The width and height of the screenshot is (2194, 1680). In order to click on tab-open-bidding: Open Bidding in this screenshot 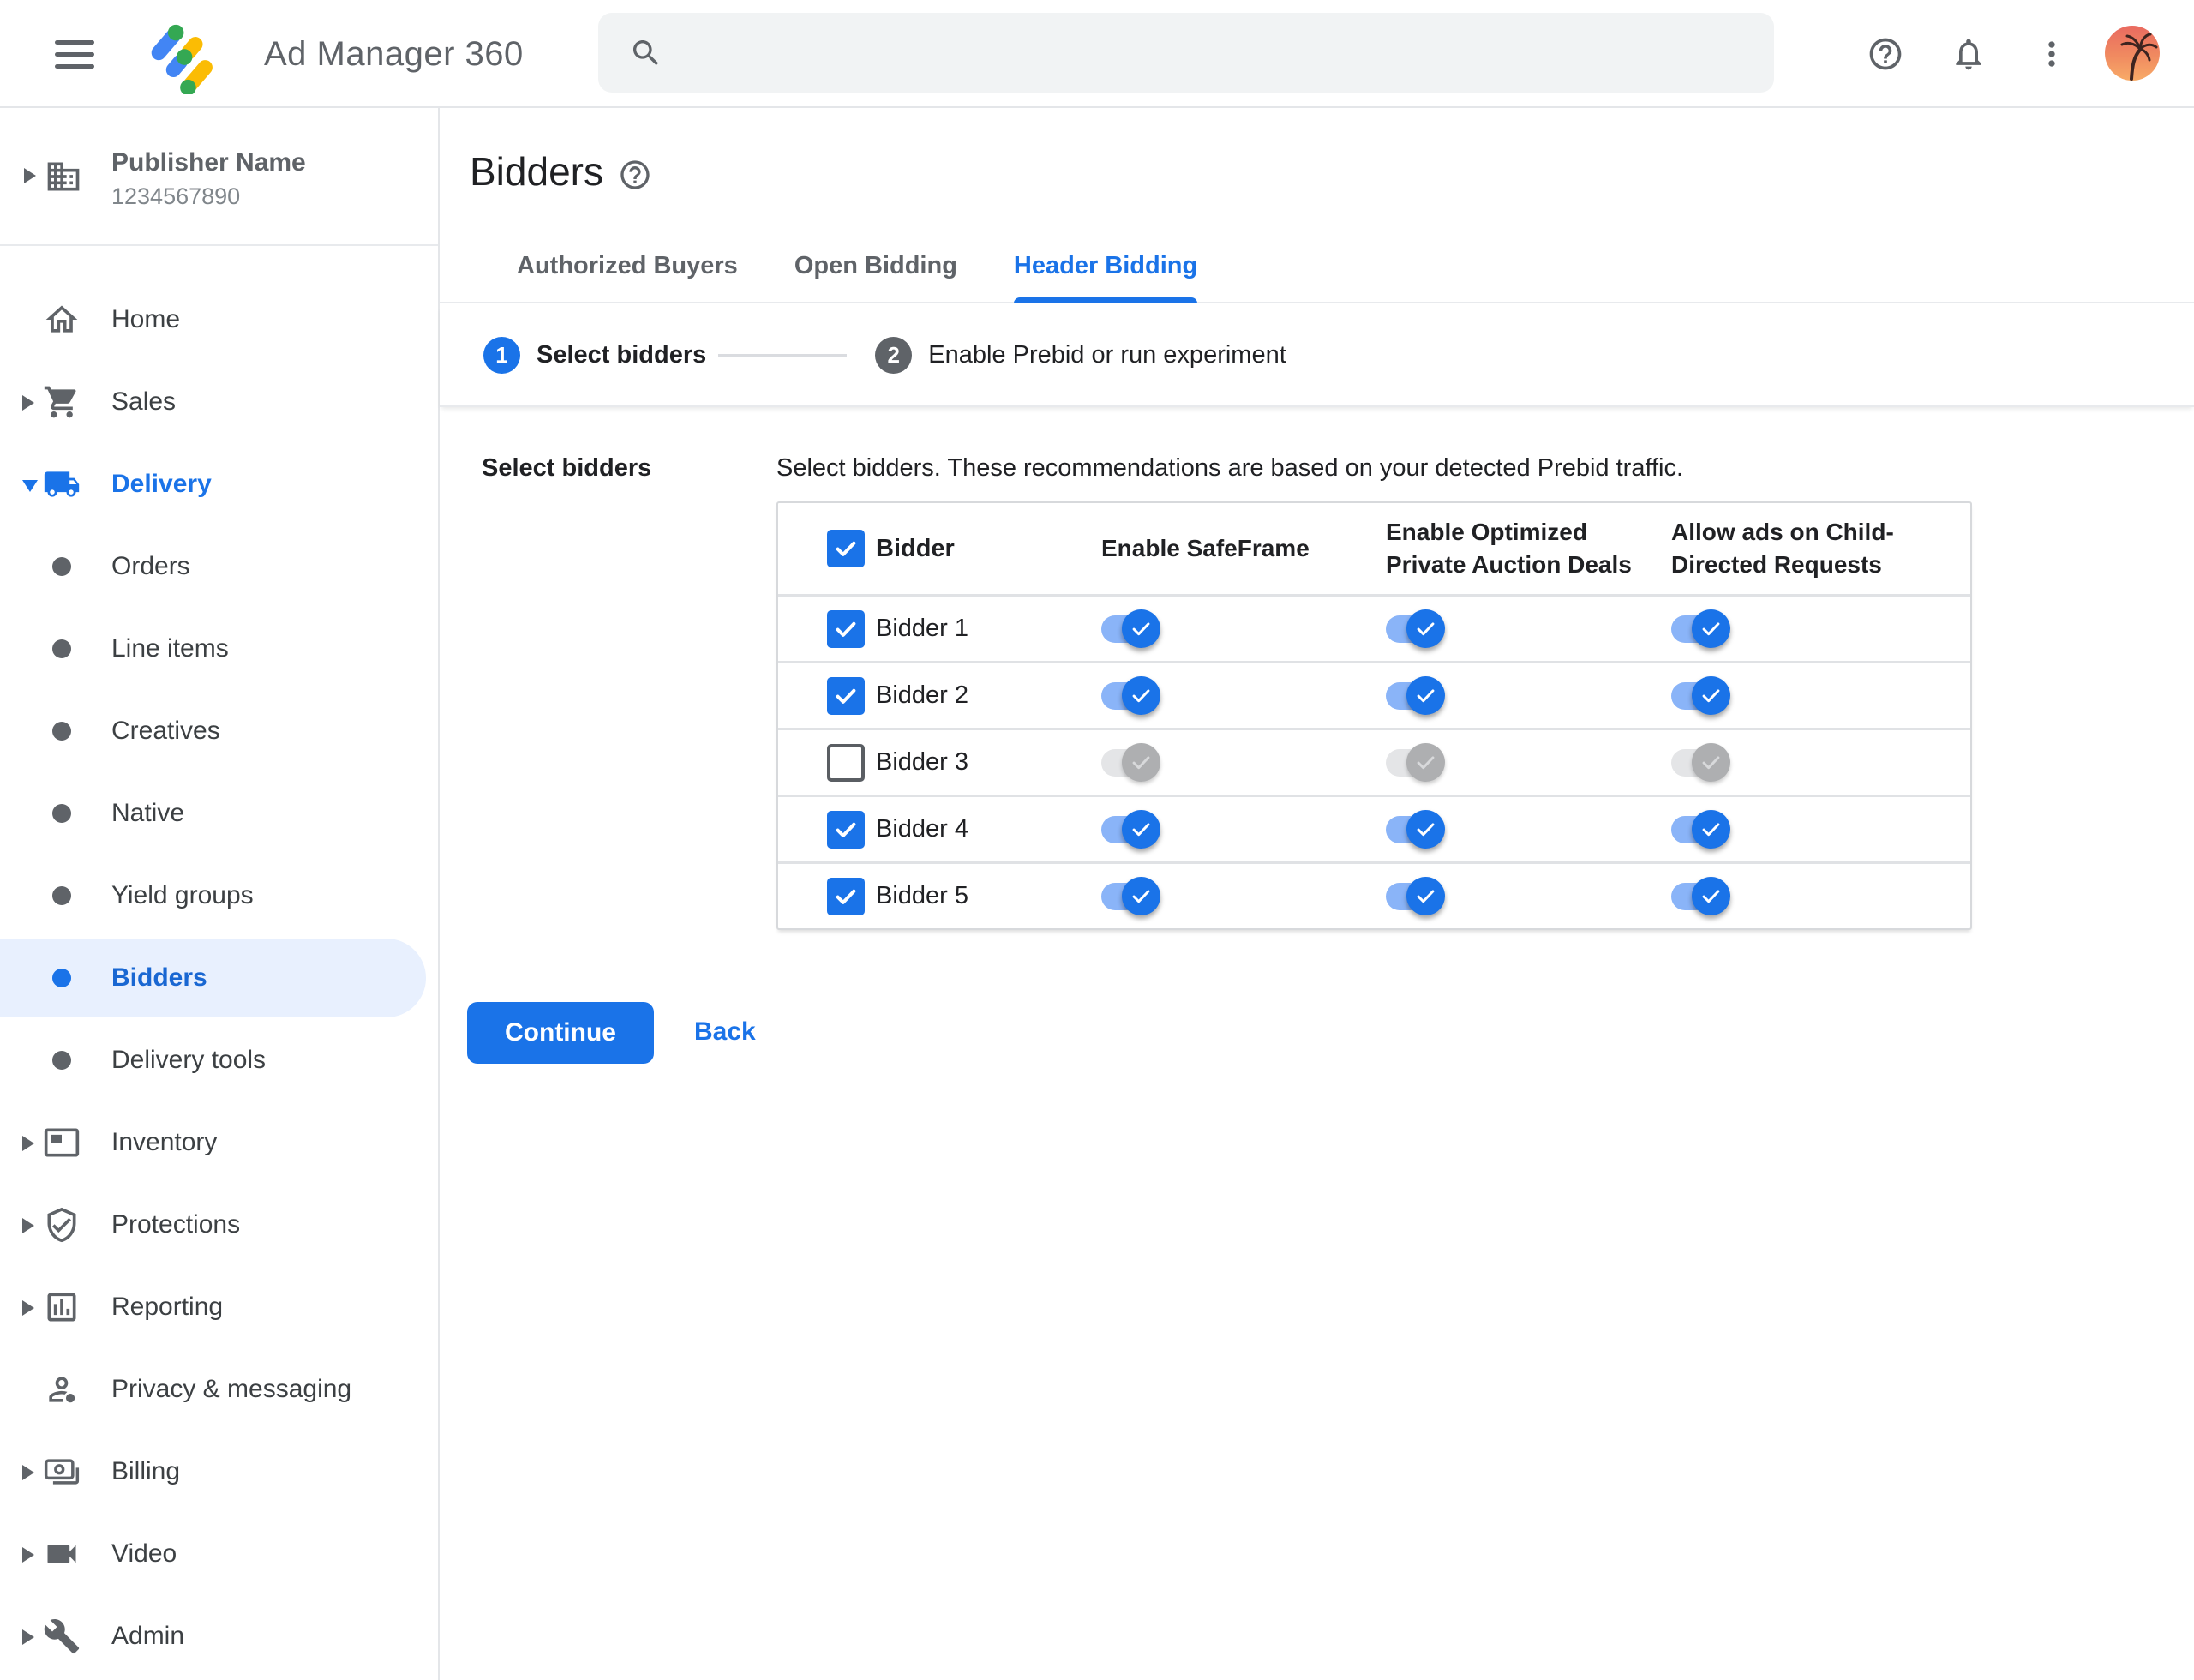, I will do `click(875, 267)`.